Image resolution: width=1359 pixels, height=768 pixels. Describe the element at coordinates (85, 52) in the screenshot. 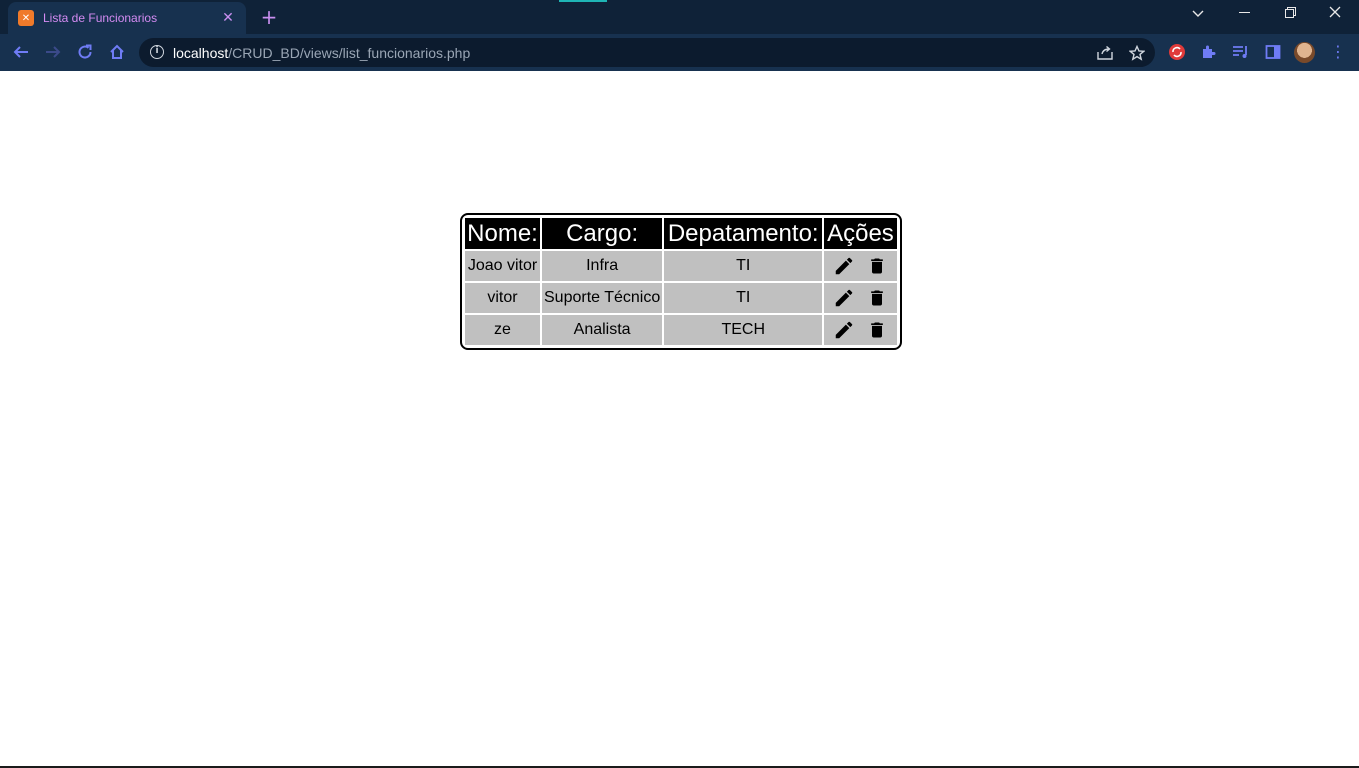

I see `reload-icon` at that location.